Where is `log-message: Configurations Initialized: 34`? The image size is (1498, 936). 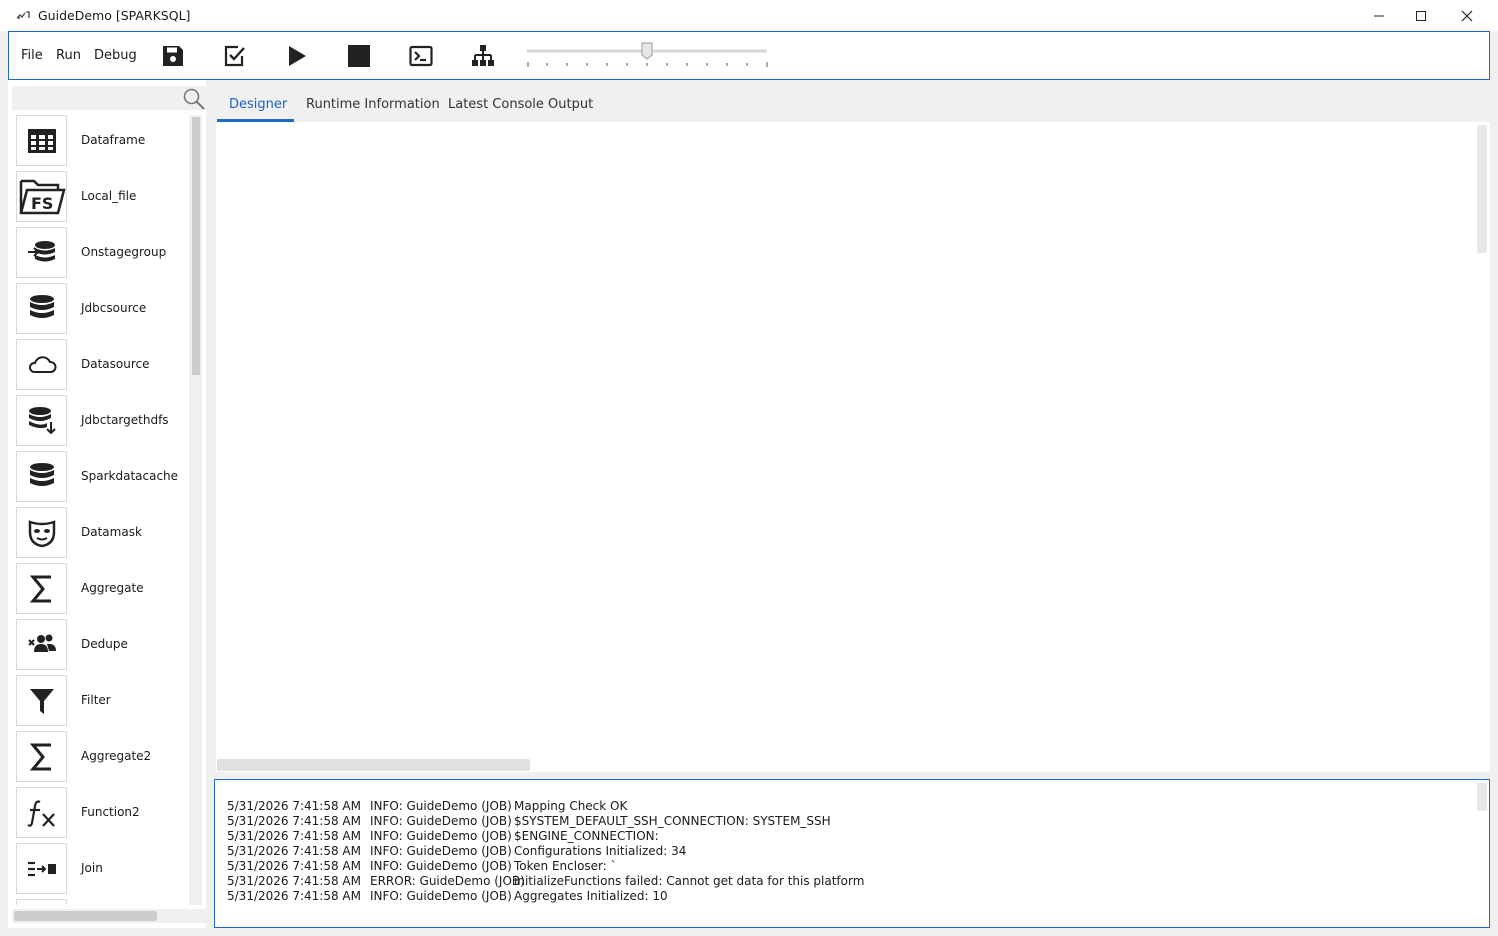
log-message: Configurations Initialized: 34 is located at coordinates (600, 851).